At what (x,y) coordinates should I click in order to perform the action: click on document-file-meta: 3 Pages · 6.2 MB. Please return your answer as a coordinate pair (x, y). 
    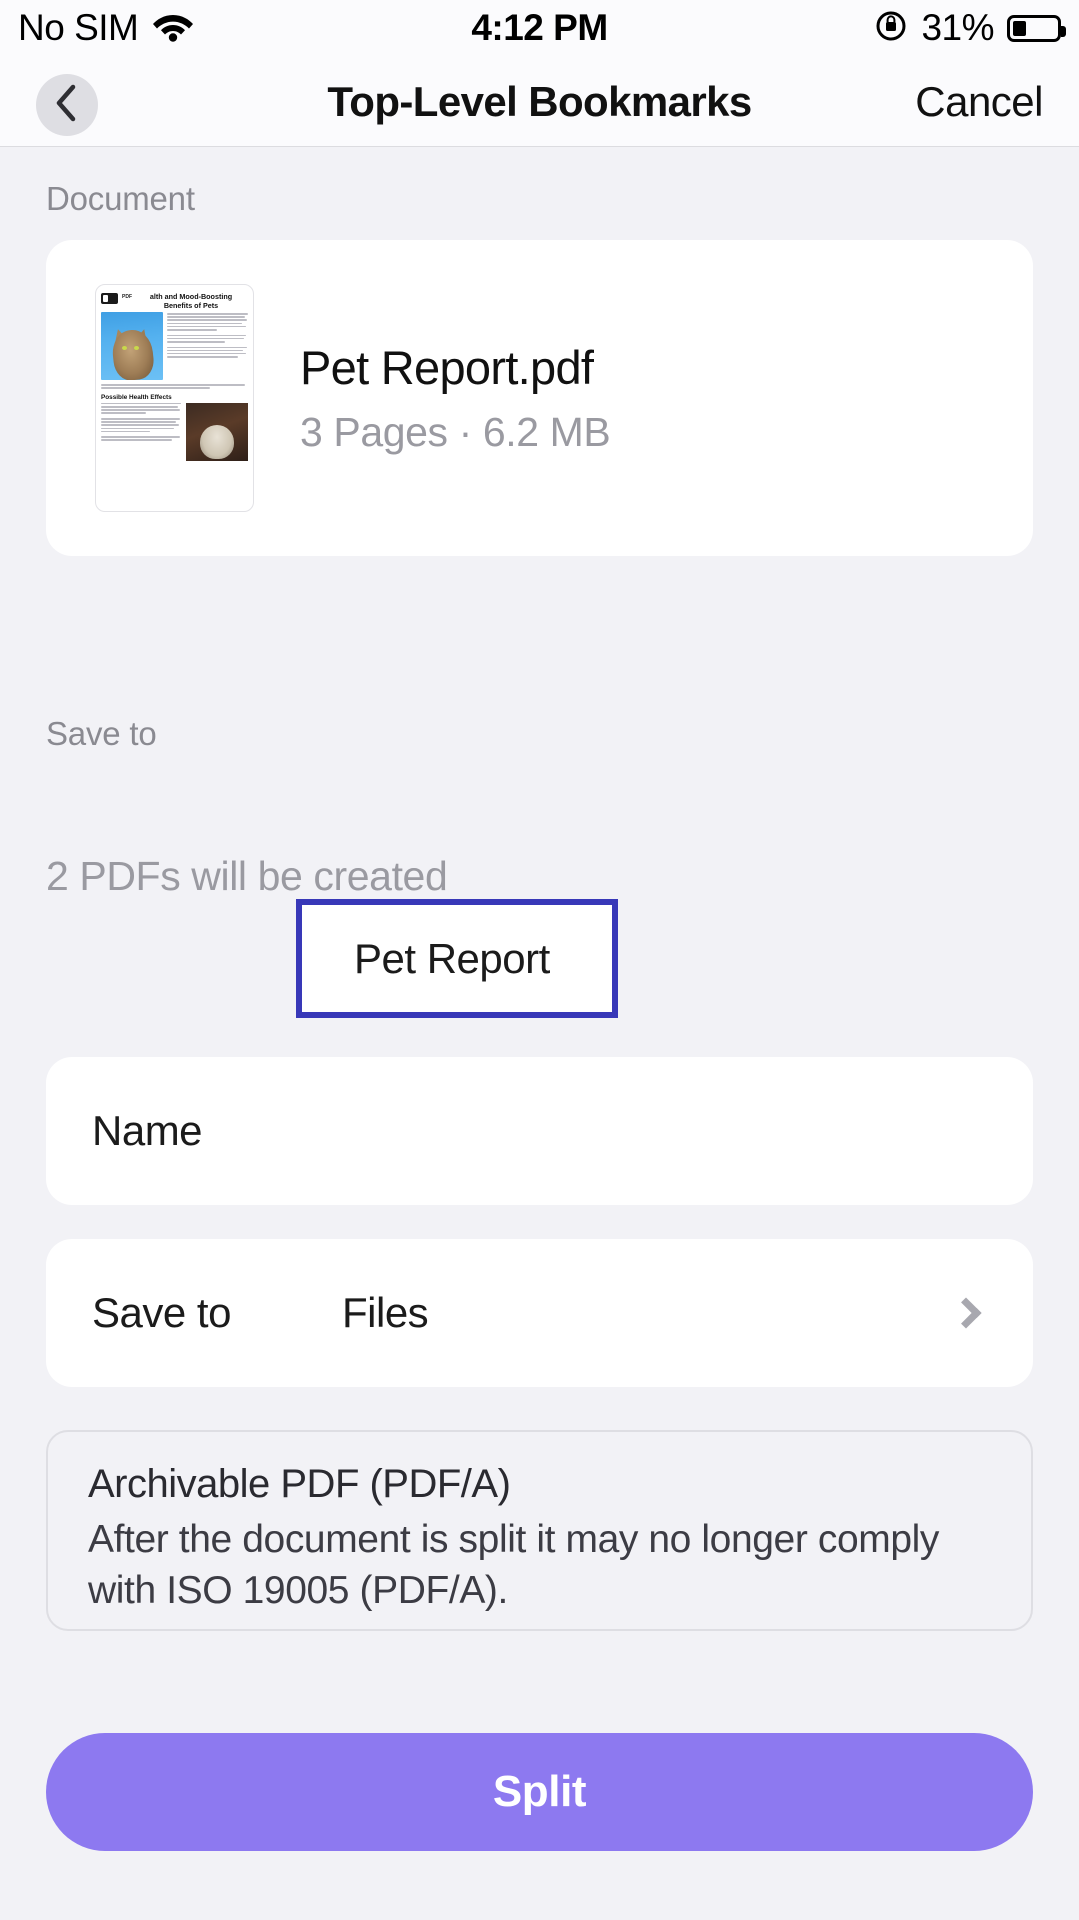
    Looking at the image, I should click on (455, 432).